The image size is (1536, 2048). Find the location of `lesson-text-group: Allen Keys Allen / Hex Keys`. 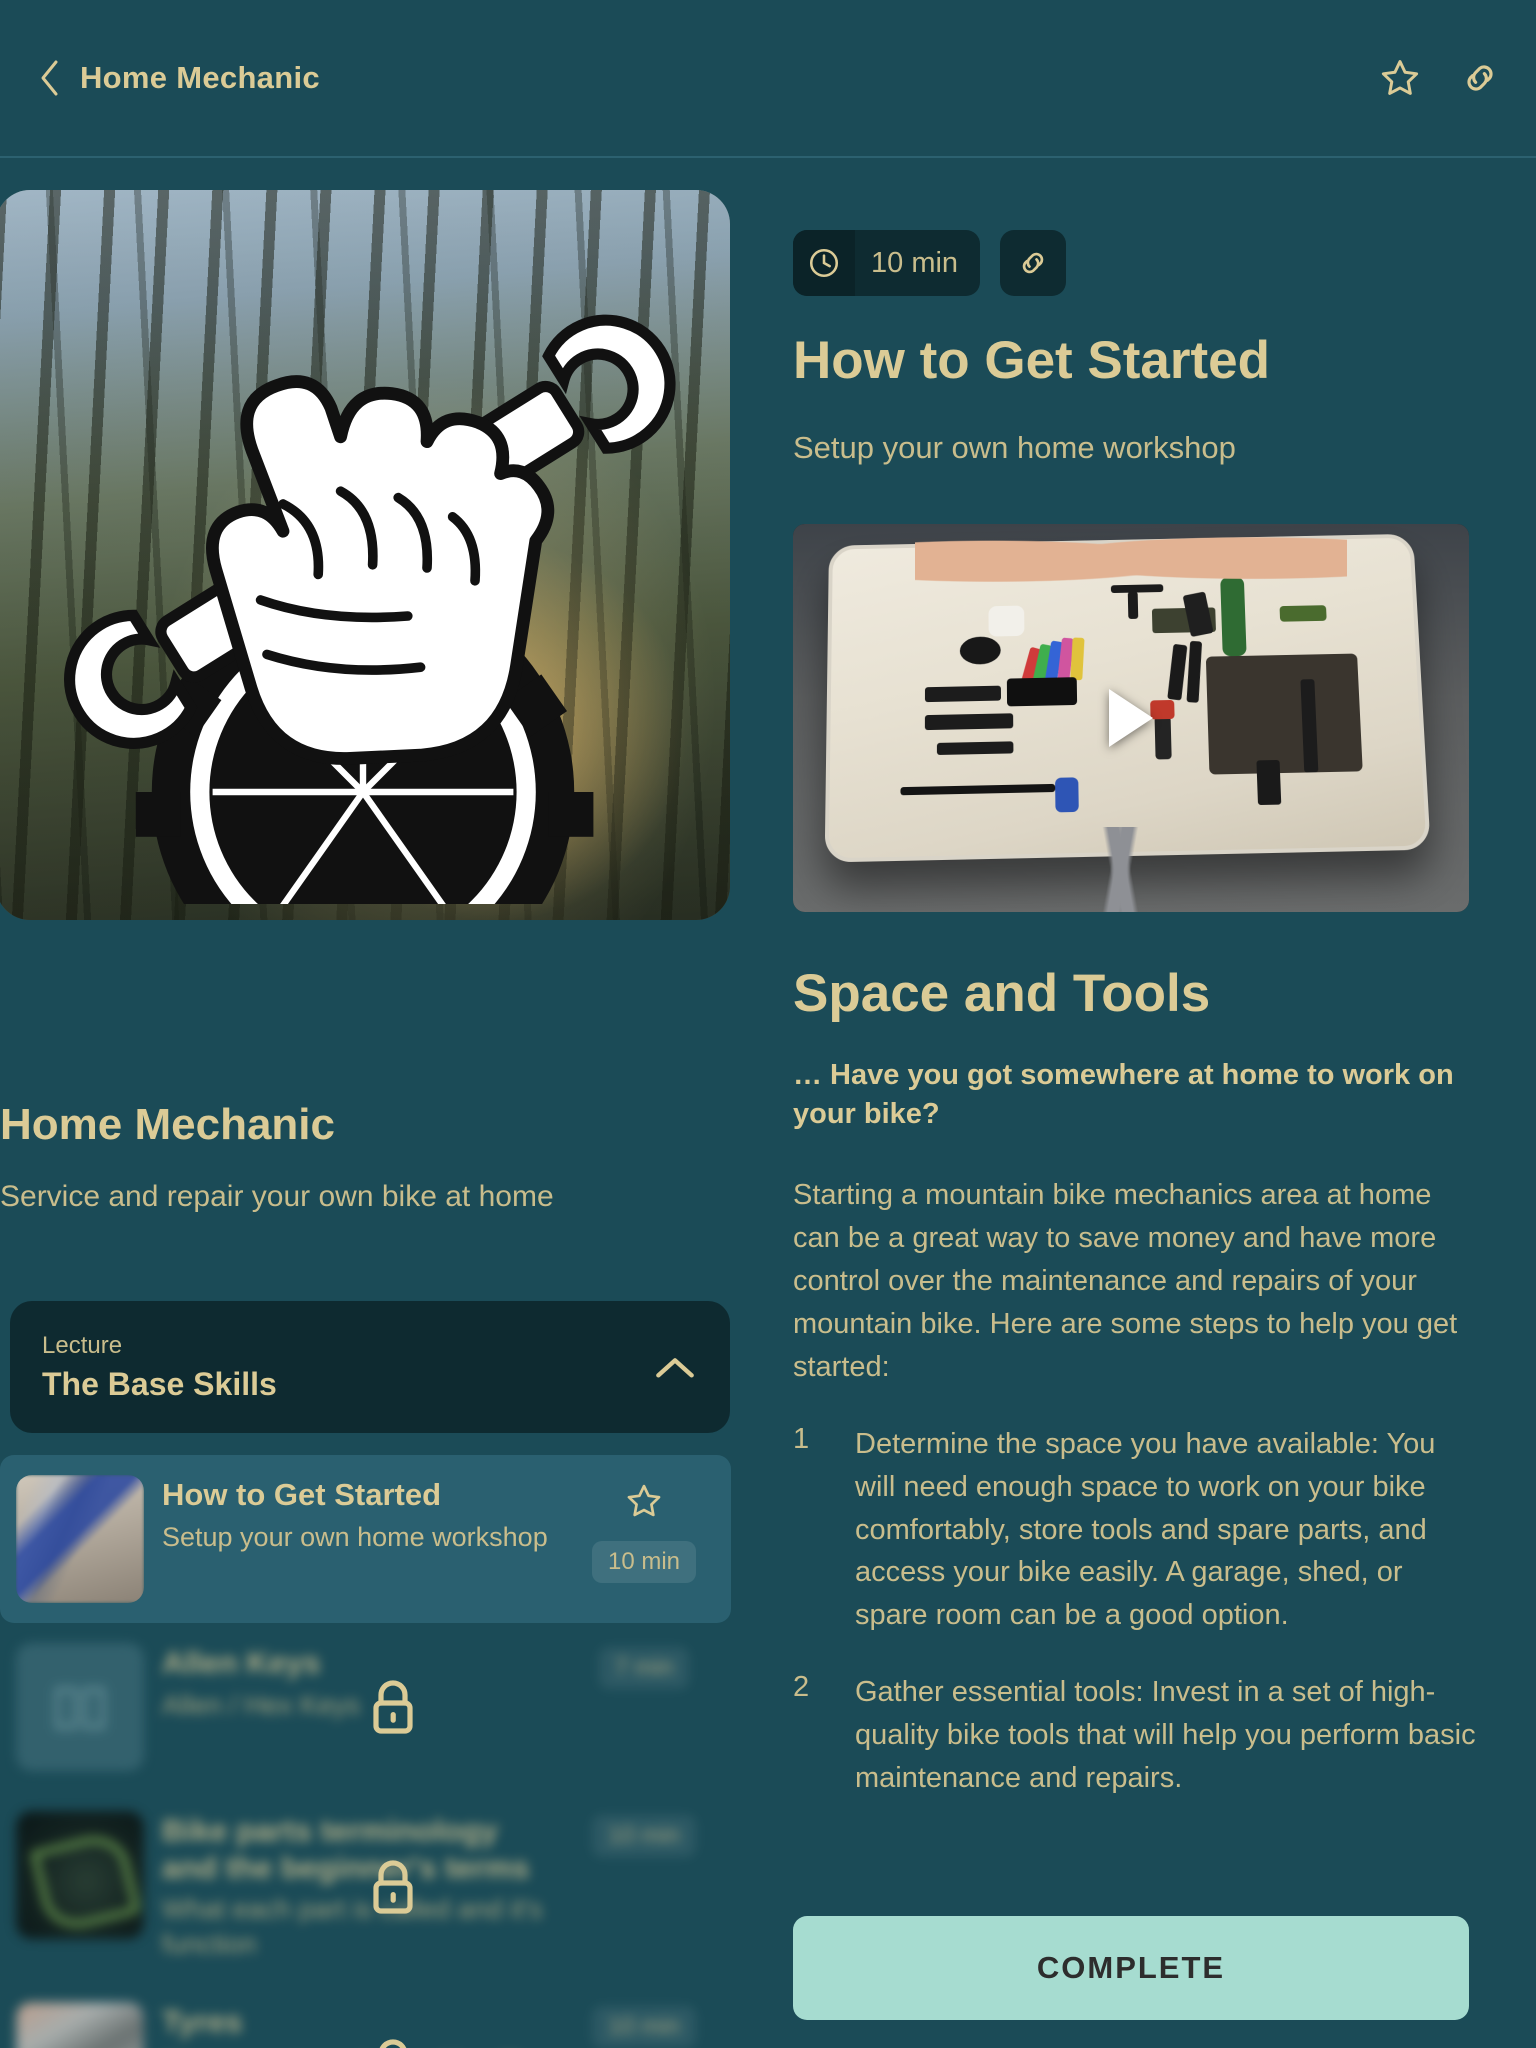

lesson-text-group: Allen Keys Allen / Hex Keys is located at coordinates (361, 1683).